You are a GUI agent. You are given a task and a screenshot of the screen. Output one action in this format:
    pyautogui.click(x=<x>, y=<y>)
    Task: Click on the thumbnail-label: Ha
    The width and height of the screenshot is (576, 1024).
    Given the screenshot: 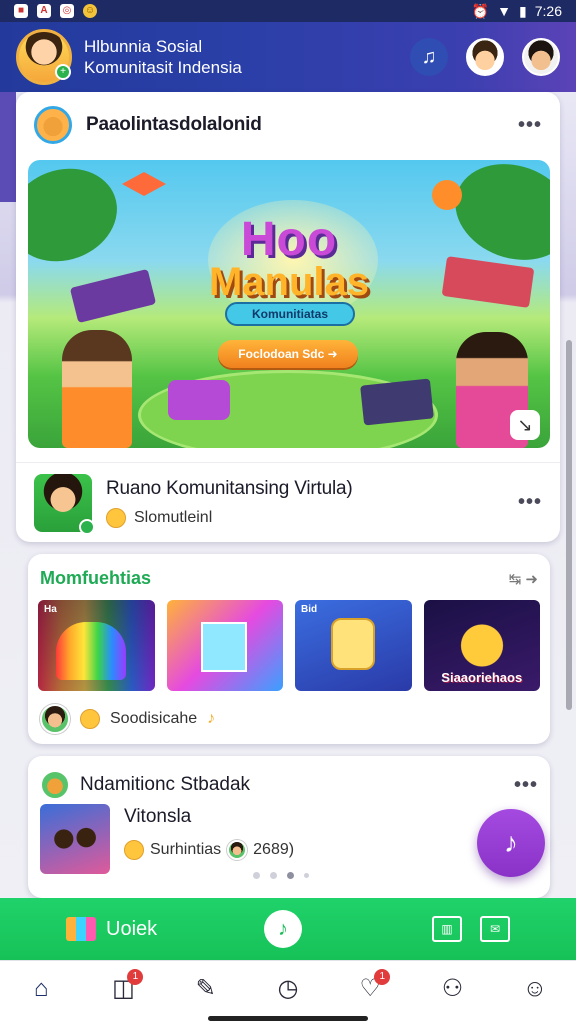 What is the action you would take?
    pyautogui.click(x=50, y=609)
    